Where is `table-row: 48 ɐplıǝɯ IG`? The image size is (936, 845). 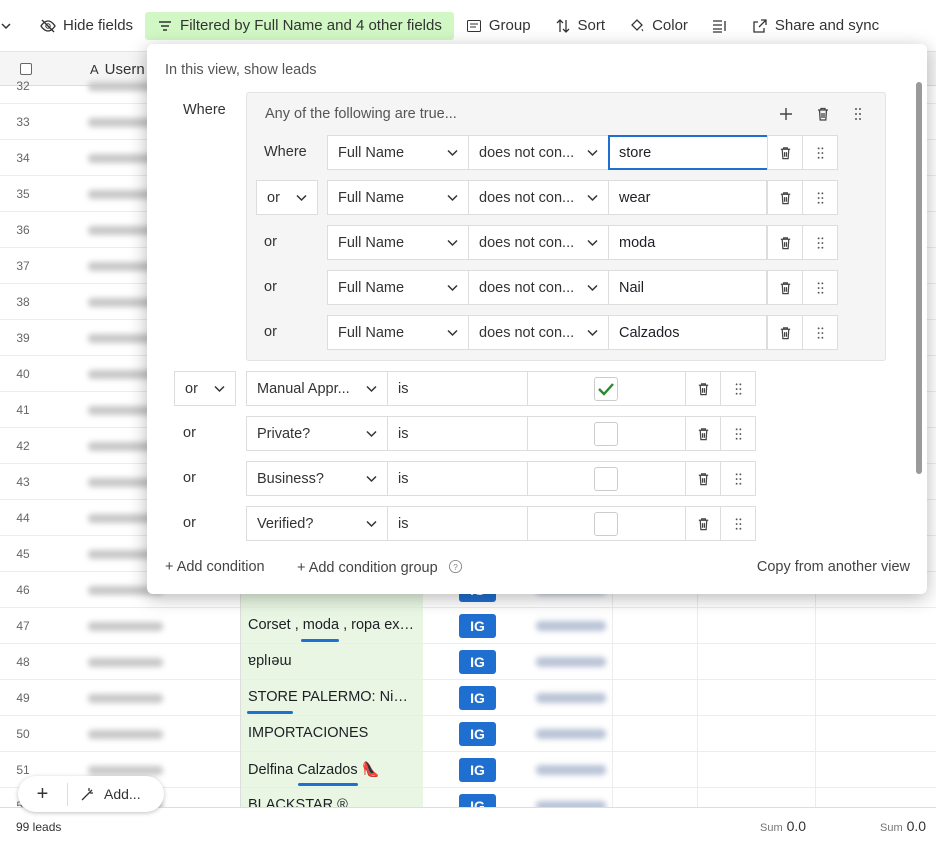
table-row: 48 ɐplıǝɯ IG is located at coordinates (468, 662).